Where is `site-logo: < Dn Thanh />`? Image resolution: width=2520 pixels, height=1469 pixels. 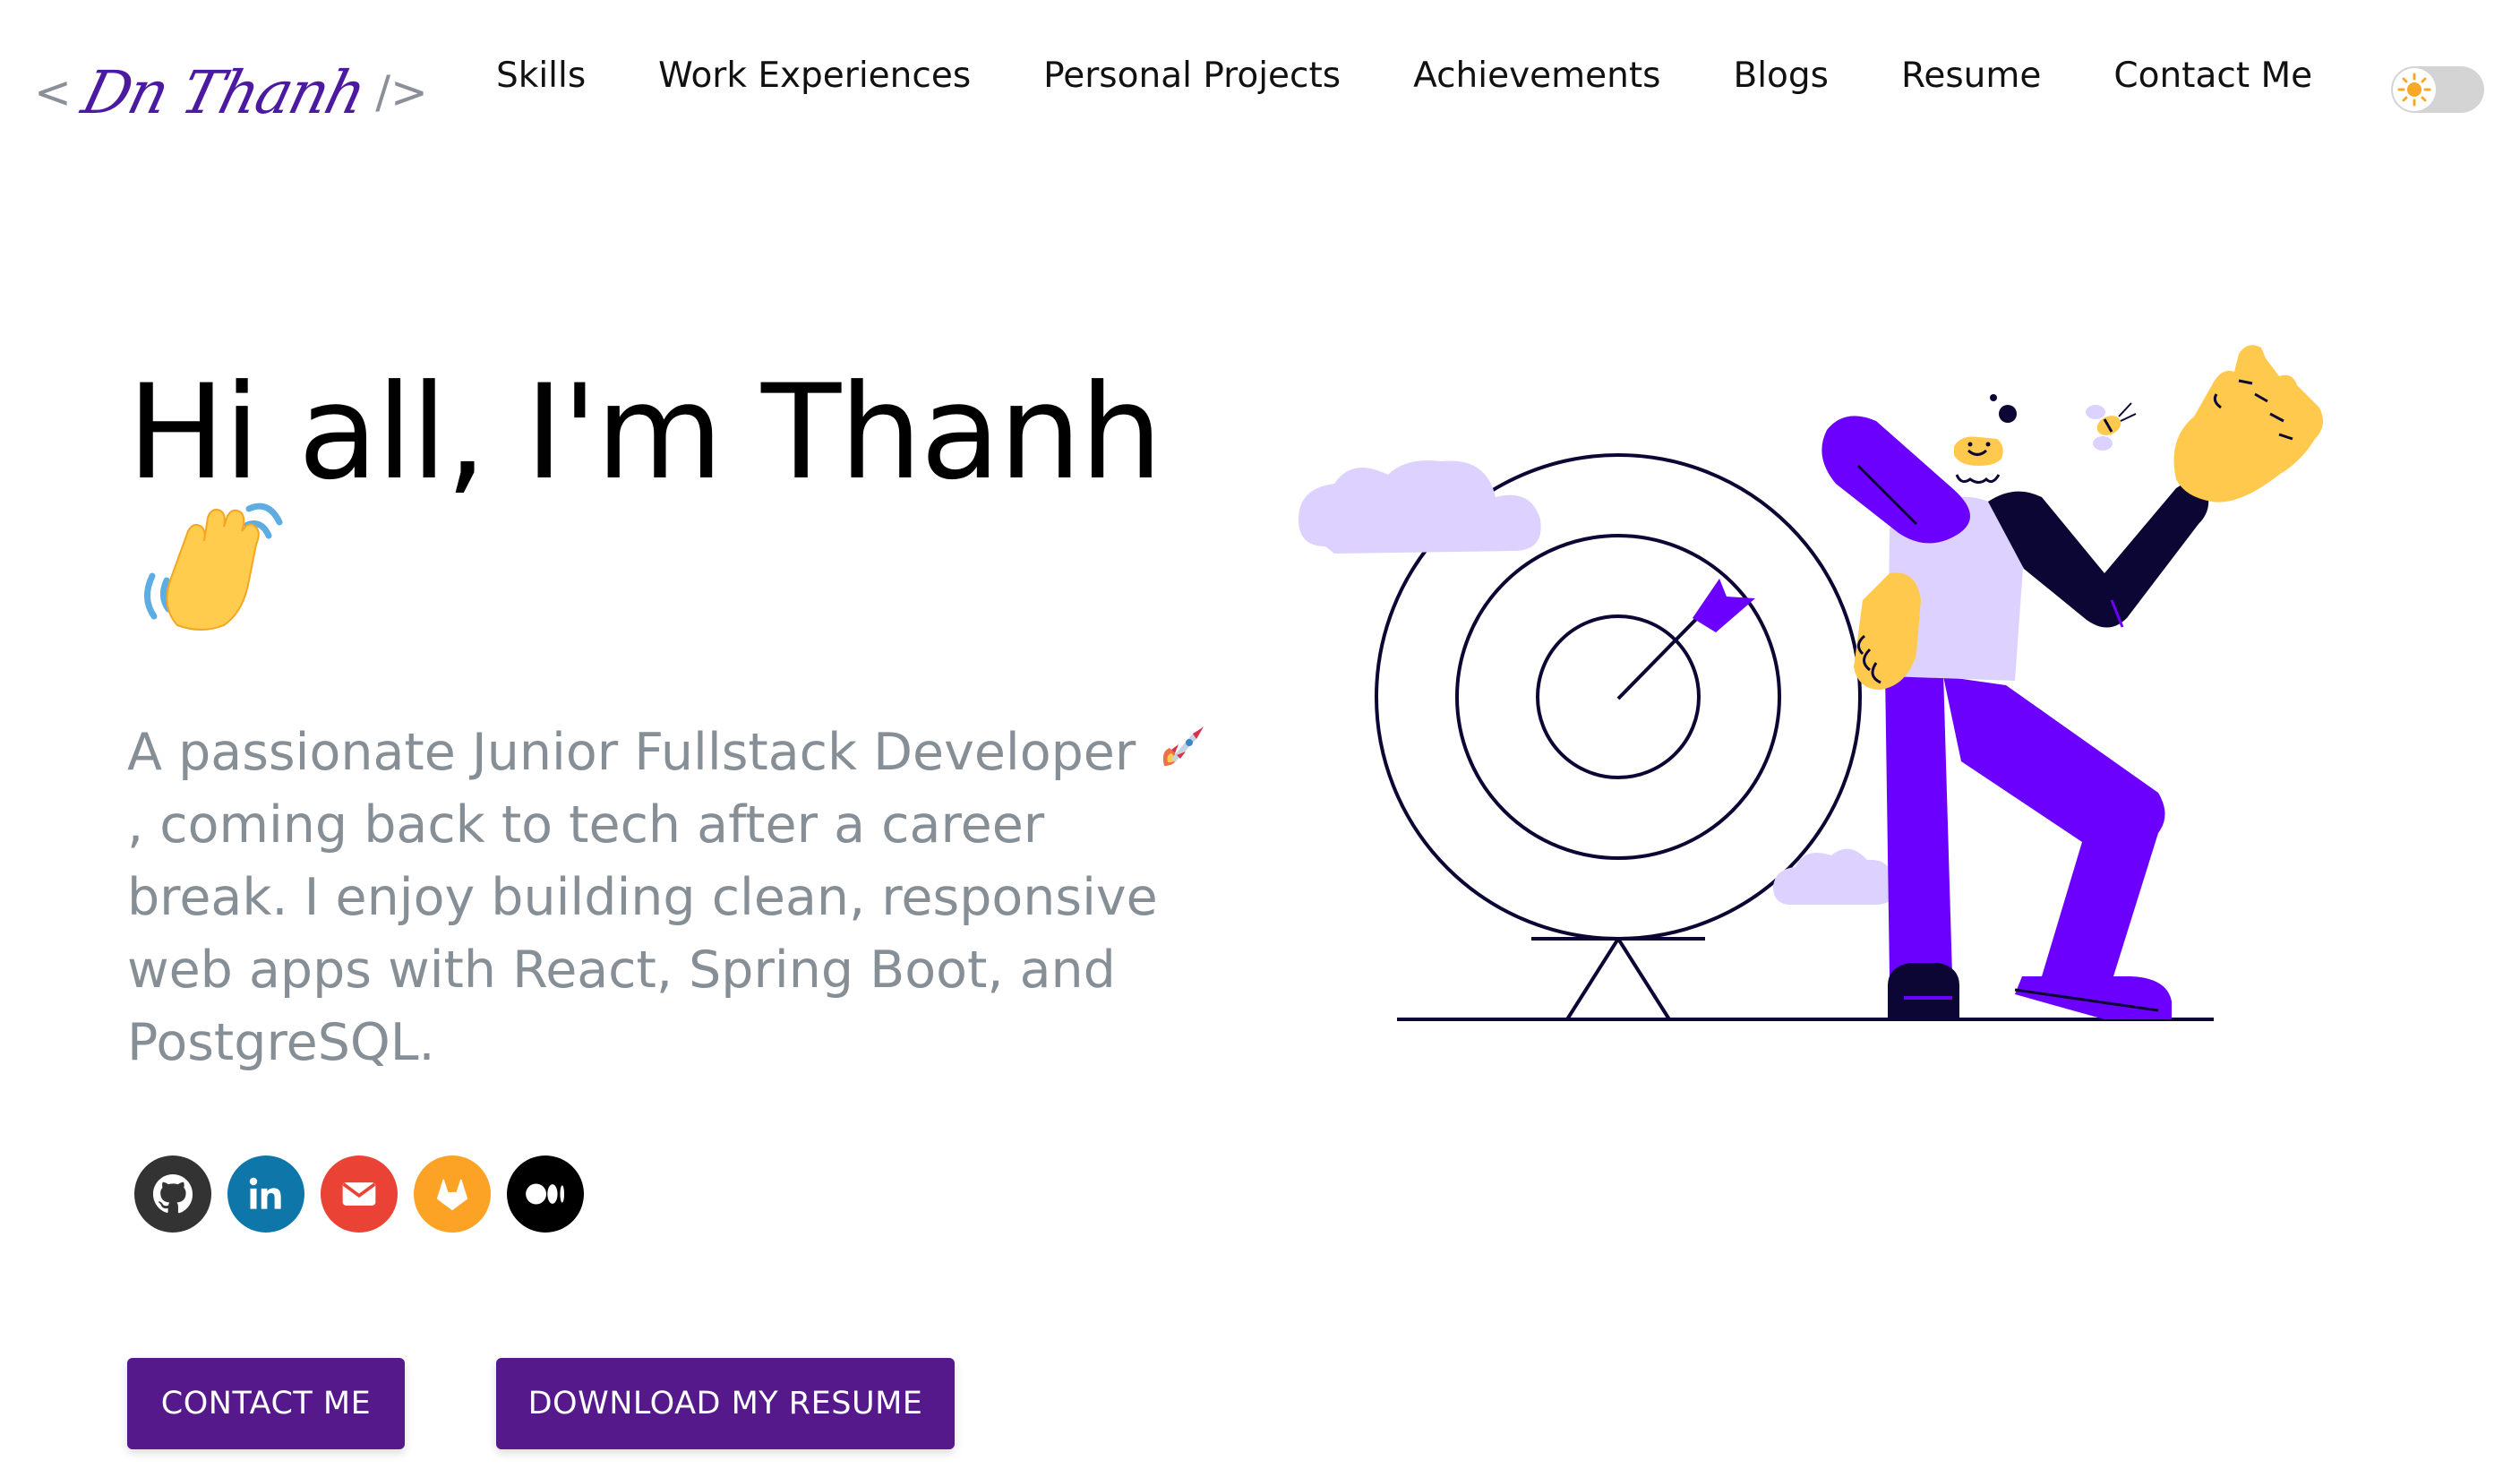
site-logo: < Dn Thanh /> is located at coordinates (240, 92).